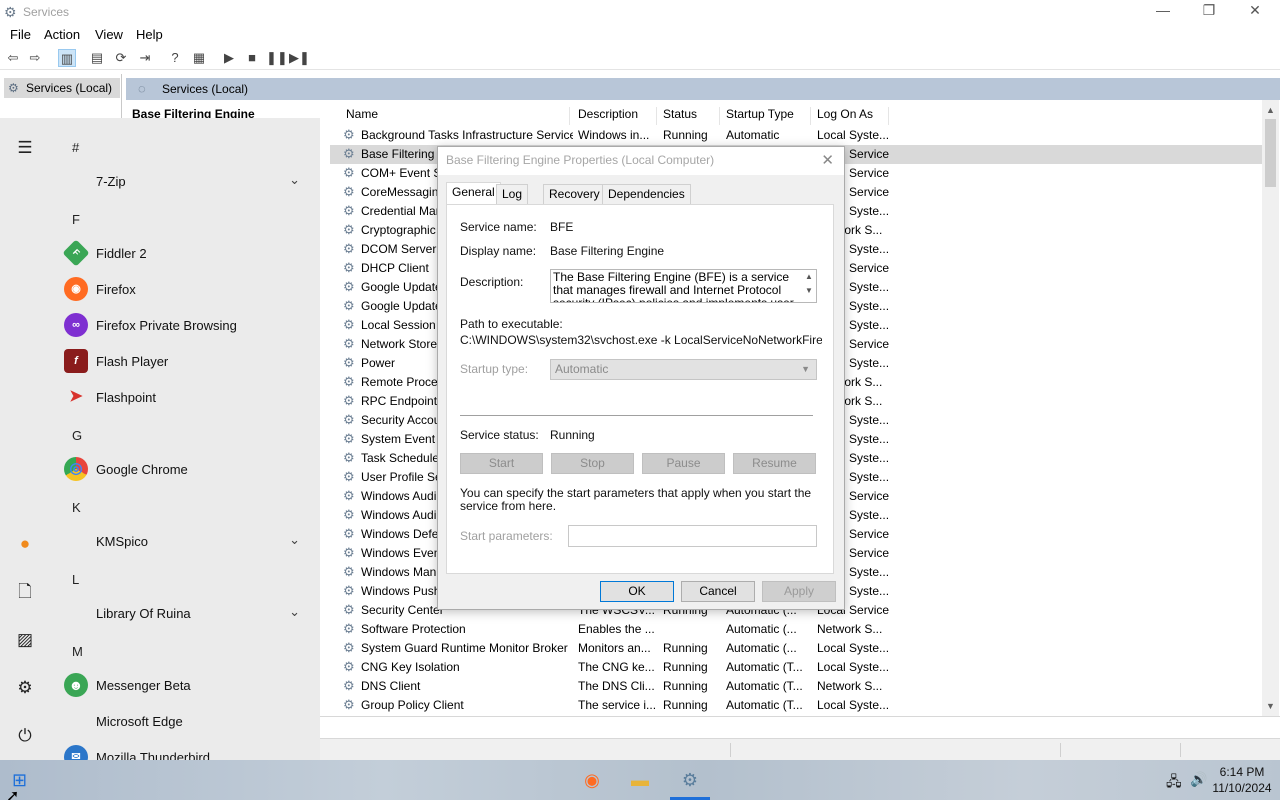 Image resolution: width=1280 pixels, height=800 pixels. What do you see at coordinates (20, 34) in the screenshot?
I see `menu-file: File` at bounding box center [20, 34].